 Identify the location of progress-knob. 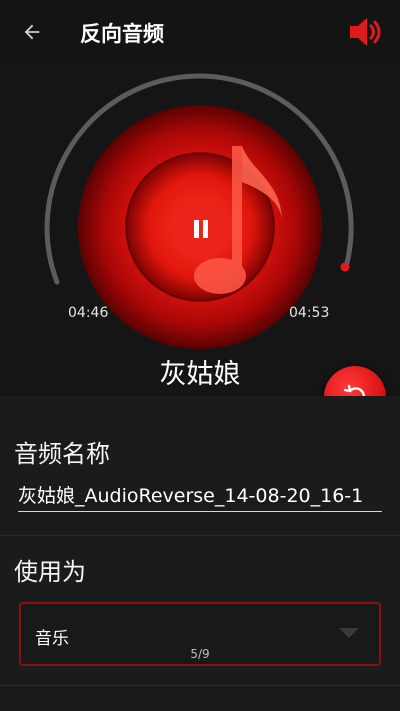
(345, 267).